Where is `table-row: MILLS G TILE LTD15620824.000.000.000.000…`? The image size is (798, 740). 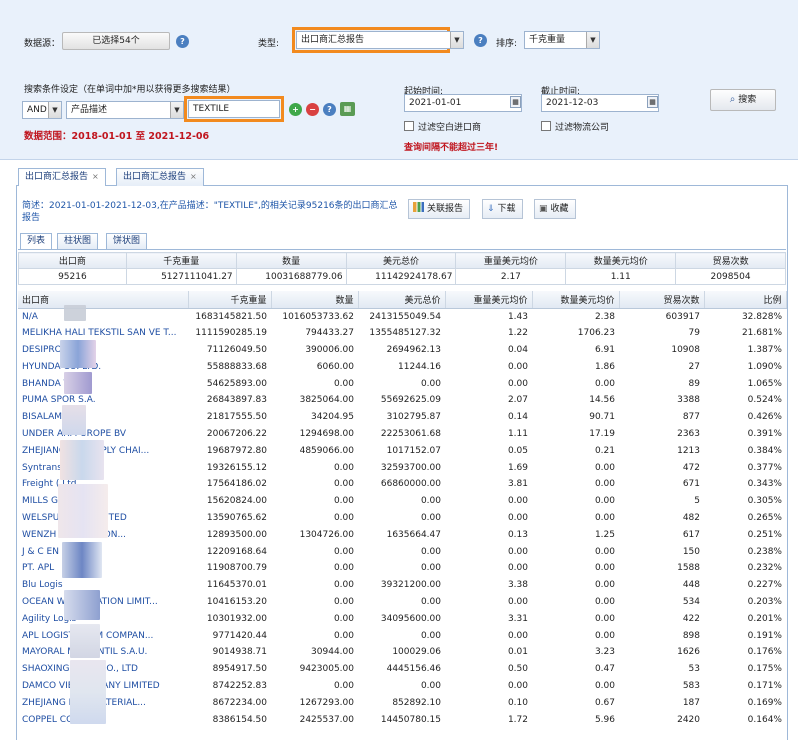 table-row: MILLS G TILE LTD15620824.000.000.000.000… is located at coordinates (402, 501).